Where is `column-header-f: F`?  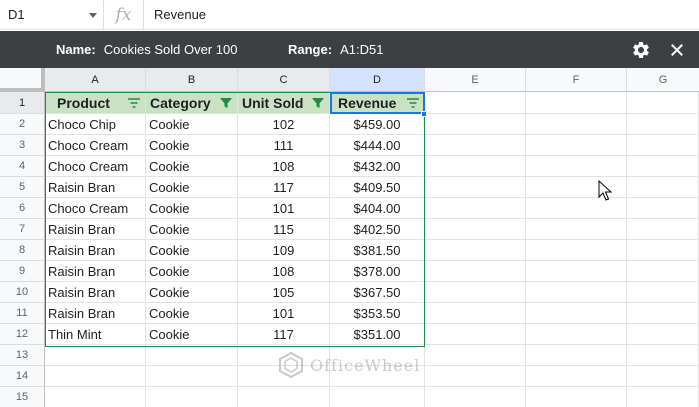 column-header-f: F is located at coordinates (576, 80).